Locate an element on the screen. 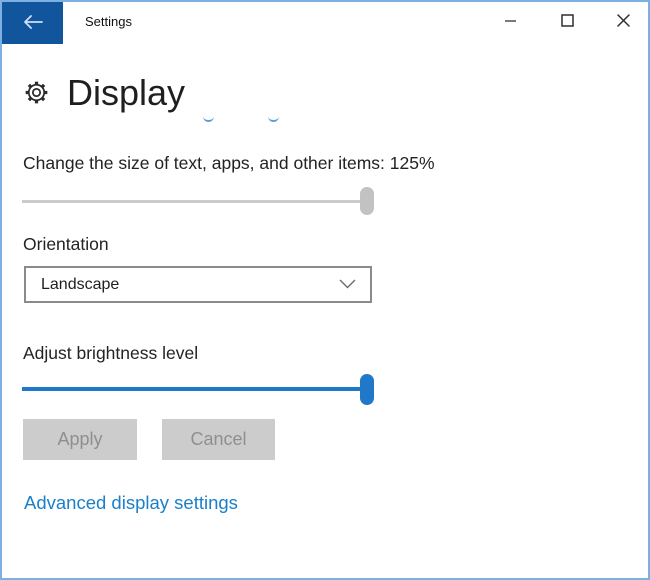  back-arrow-icon is located at coordinates (33, 23).